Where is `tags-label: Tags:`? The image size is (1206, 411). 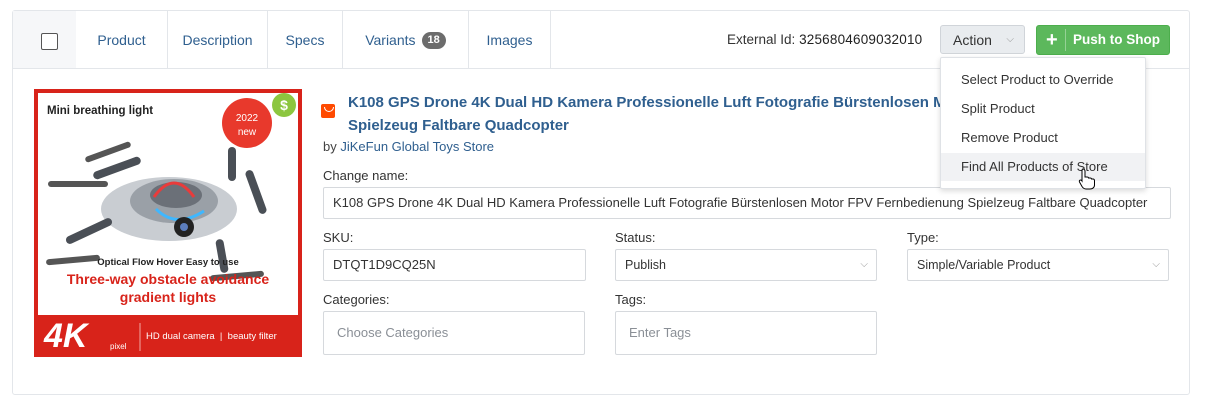 tags-label: Tags: is located at coordinates (631, 299).